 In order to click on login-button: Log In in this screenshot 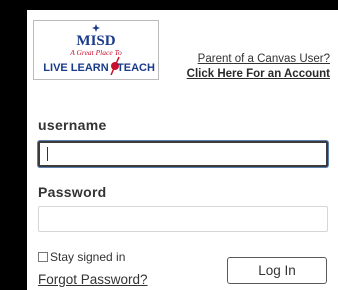, I will do `click(277, 270)`.